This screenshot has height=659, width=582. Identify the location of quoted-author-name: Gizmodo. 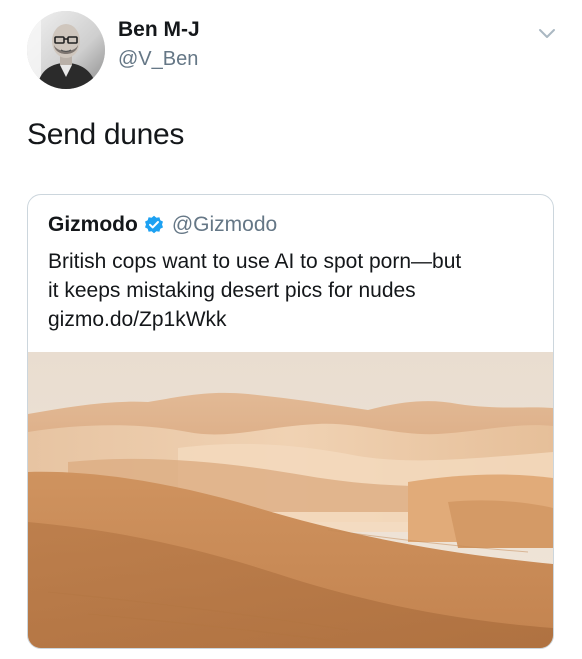
(93, 224).